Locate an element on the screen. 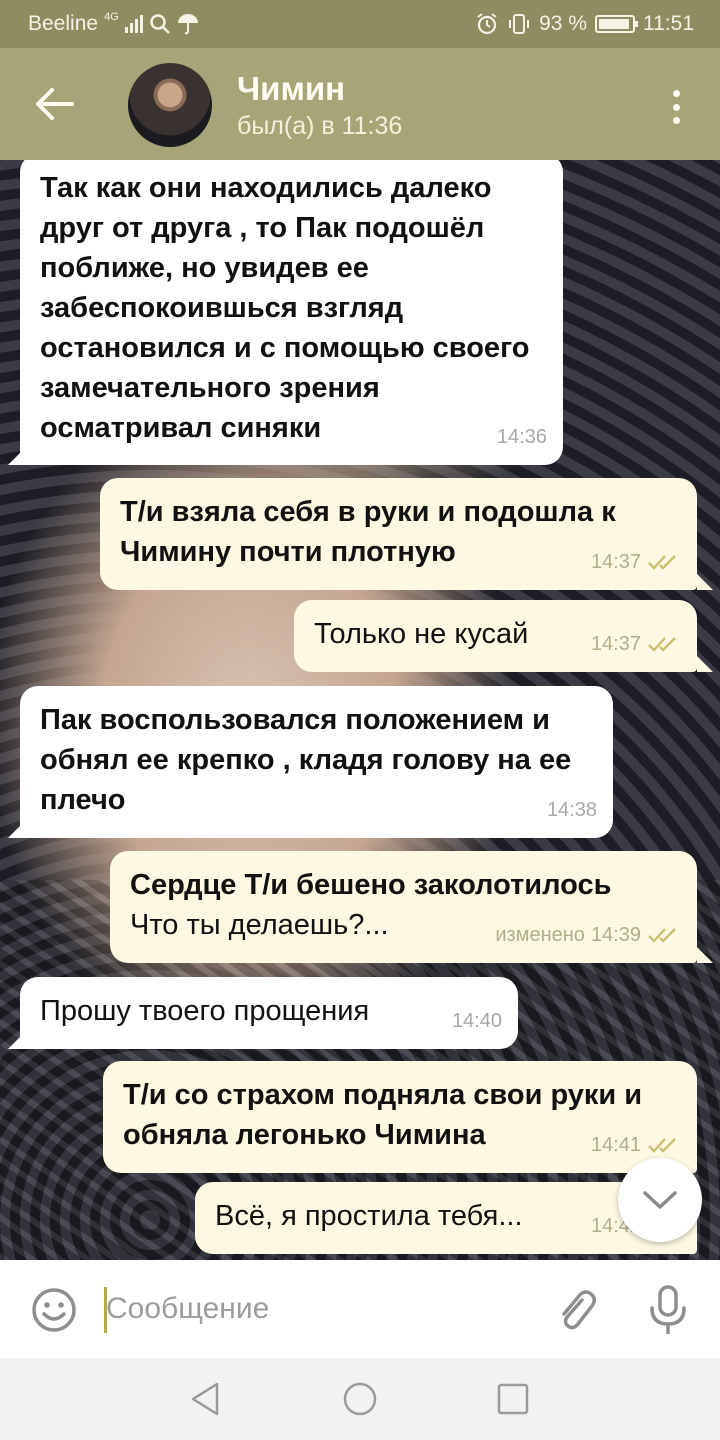 This screenshot has width=720, height=1440. contact-avatar is located at coordinates (170, 105).